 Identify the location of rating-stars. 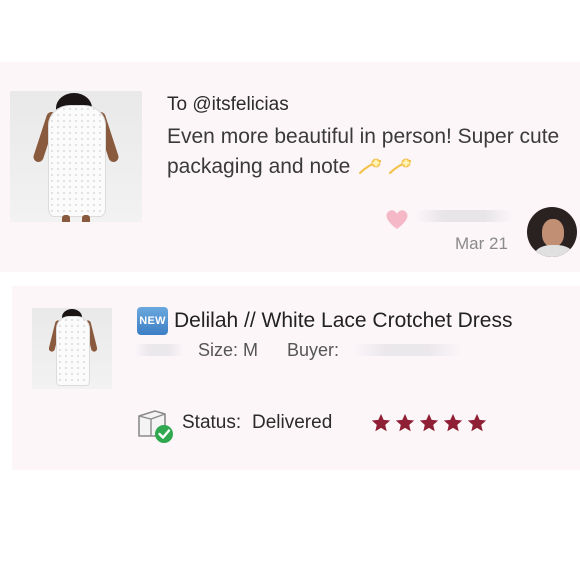
(429, 423).